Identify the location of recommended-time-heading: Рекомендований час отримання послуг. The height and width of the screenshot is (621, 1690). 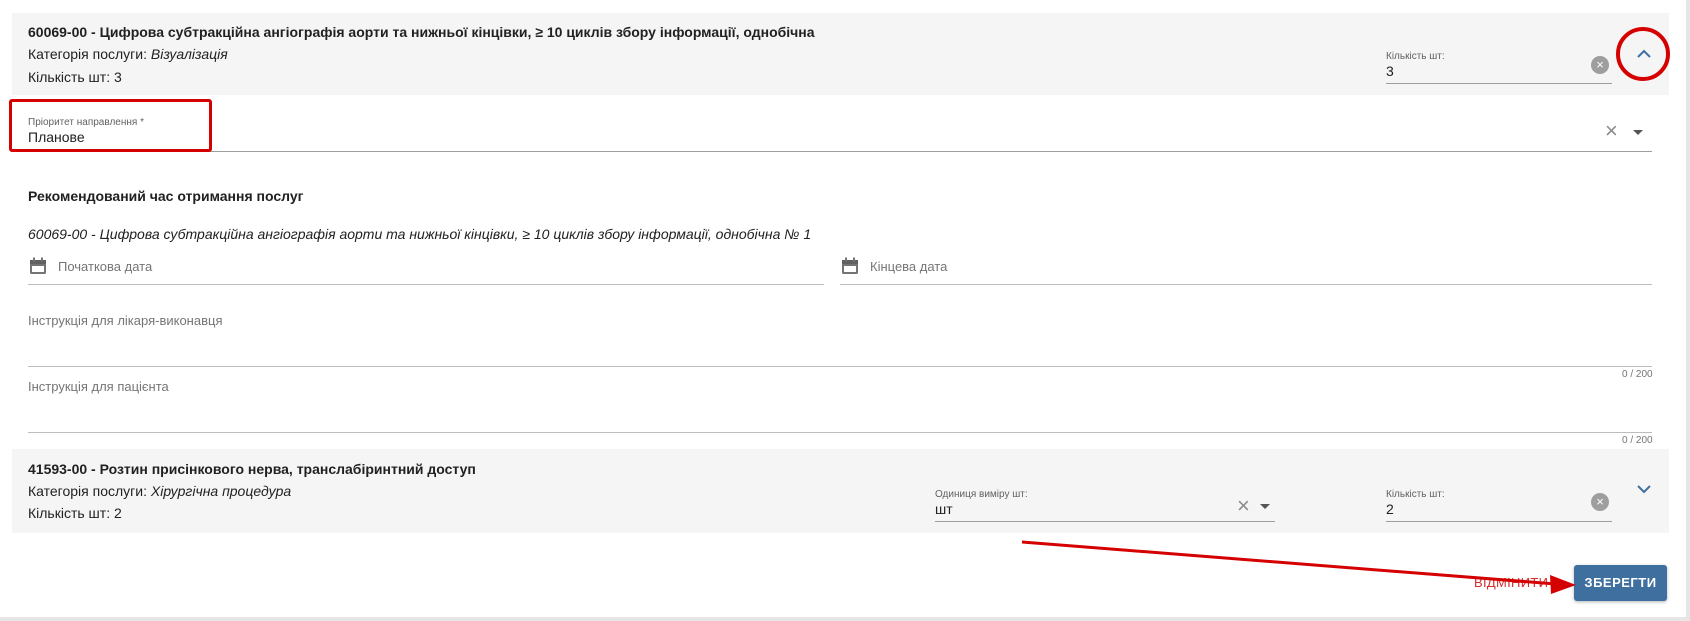
(166, 196).